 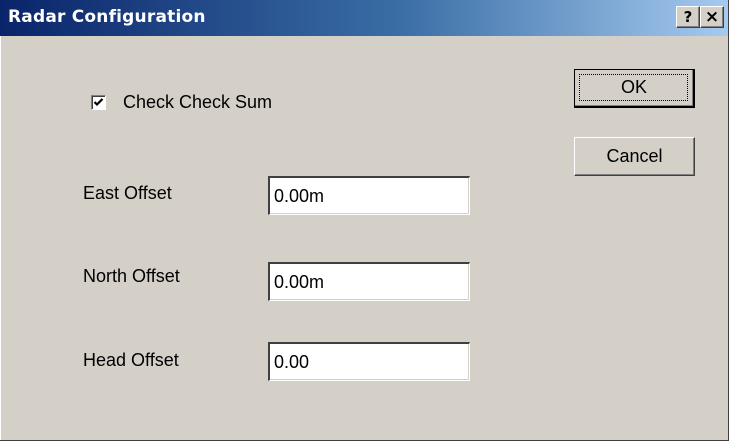 What do you see at coordinates (107, 17) in the screenshot?
I see `window-title: Radar Configuration` at bounding box center [107, 17].